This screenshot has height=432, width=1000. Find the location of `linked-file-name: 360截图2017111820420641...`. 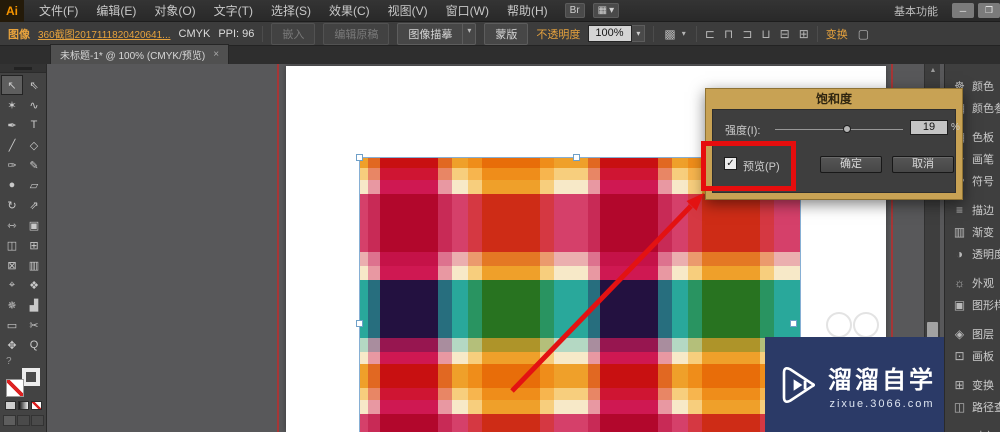

linked-file-name: 360截图2017111820420641... is located at coordinates (104, 33).